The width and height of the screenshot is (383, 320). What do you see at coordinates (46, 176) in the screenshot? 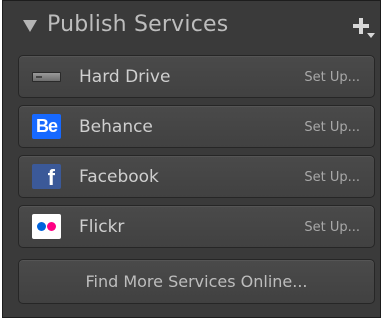
I see `facebook-icon: f` at bounding box center [46, 176].